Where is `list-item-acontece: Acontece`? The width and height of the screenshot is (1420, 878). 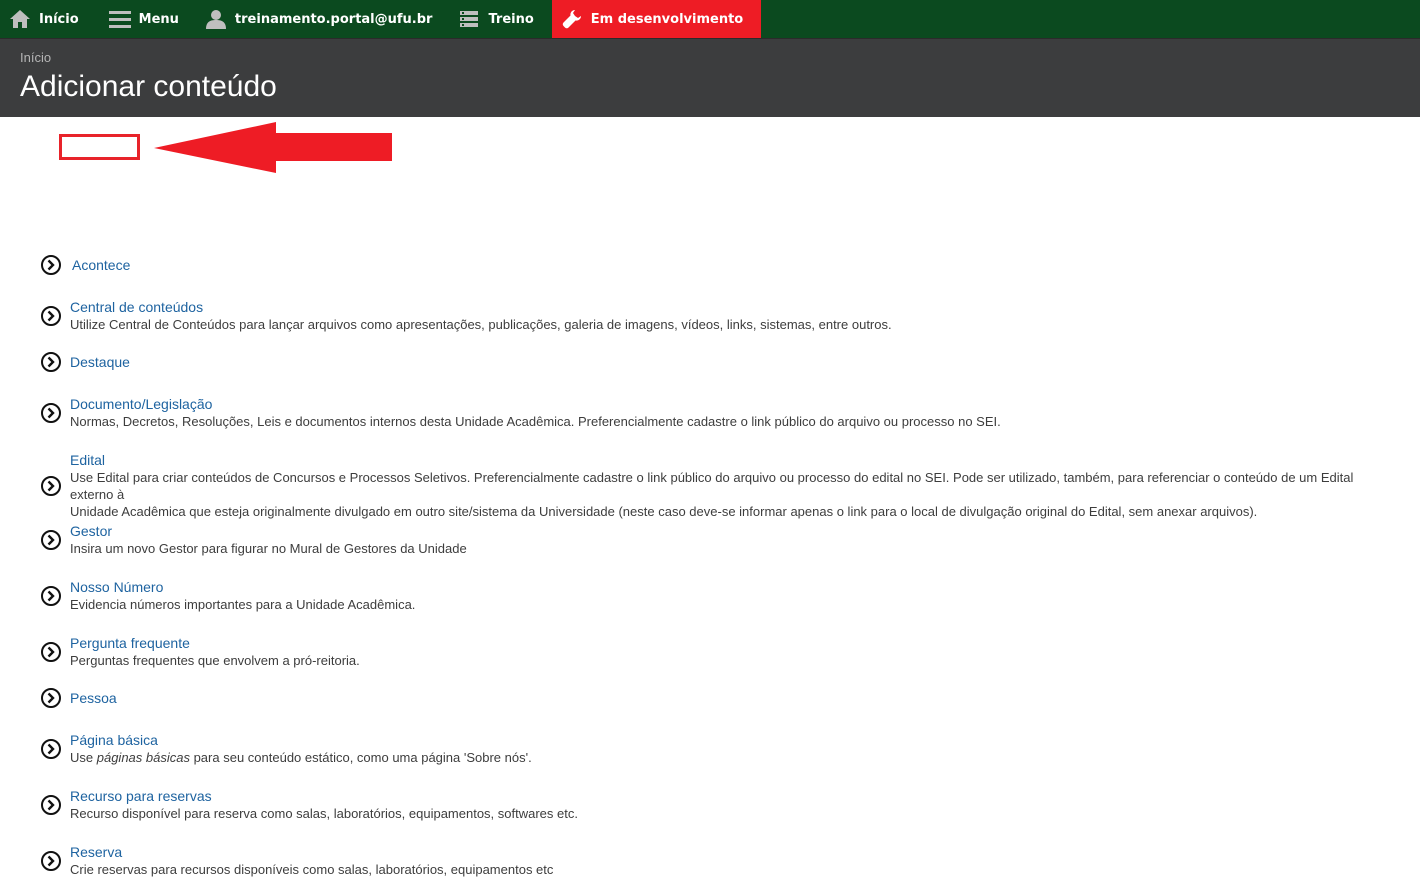 list-item-acontece: Acontece is located at coordinates (720, 265).